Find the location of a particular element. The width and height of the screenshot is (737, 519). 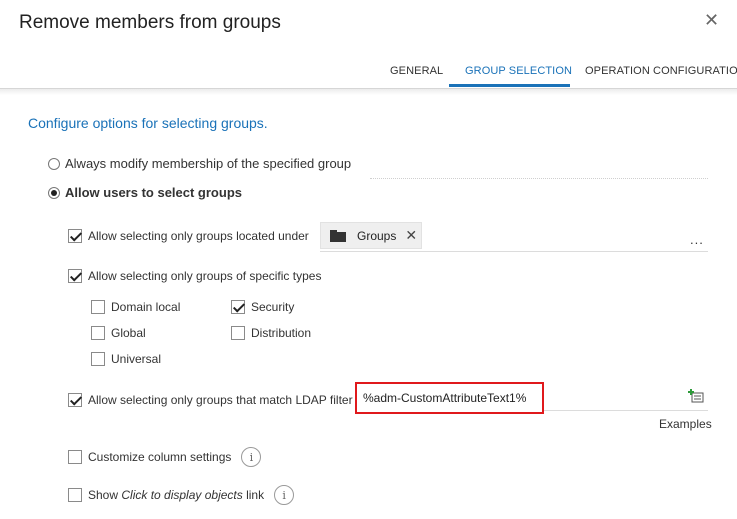

type-universal: Universal is located at coordinates (126, 359).